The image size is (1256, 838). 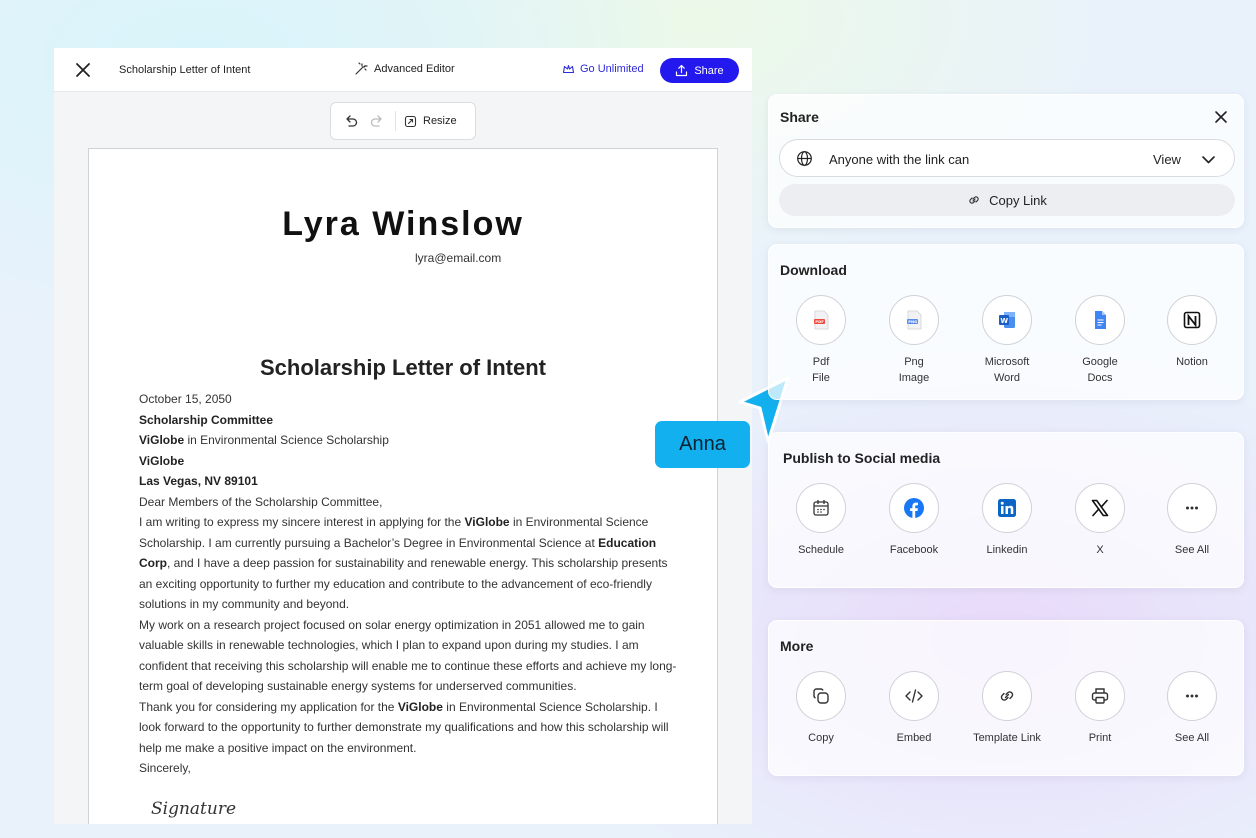 I want to click on collaborator-label: Anna, so click(x=702, y=444).